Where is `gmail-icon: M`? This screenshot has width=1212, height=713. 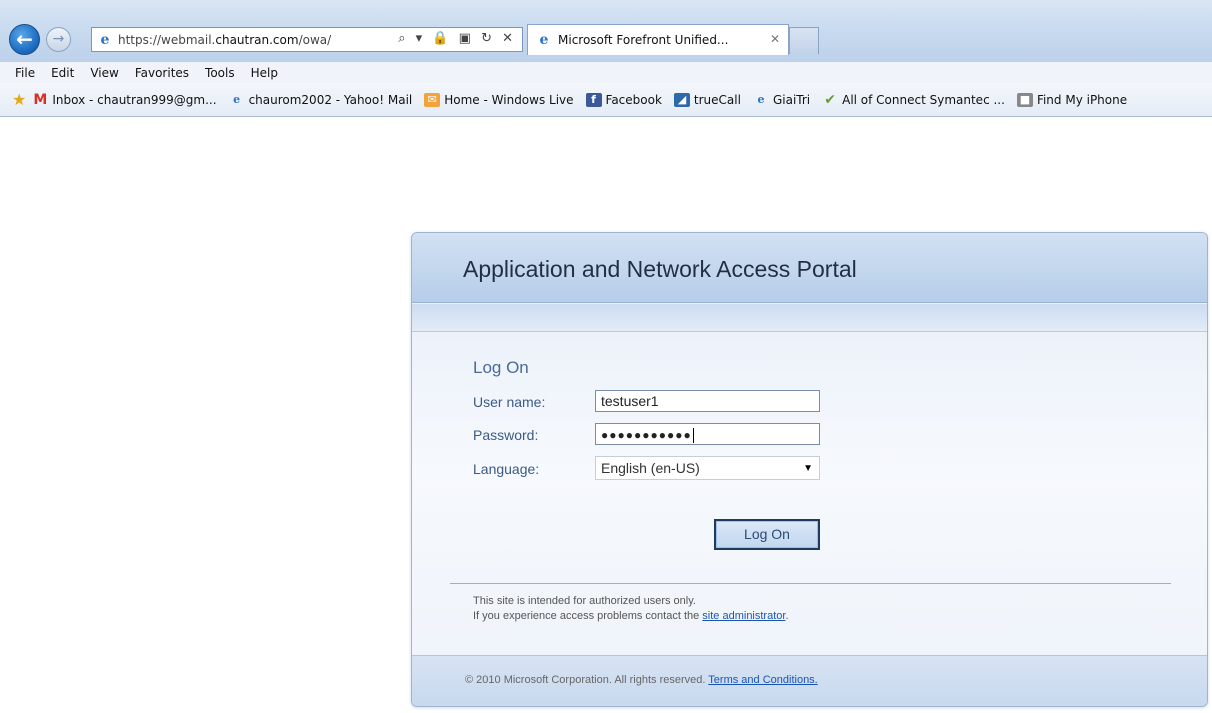
gmail-icon: M is located at coordinates (40, 99).